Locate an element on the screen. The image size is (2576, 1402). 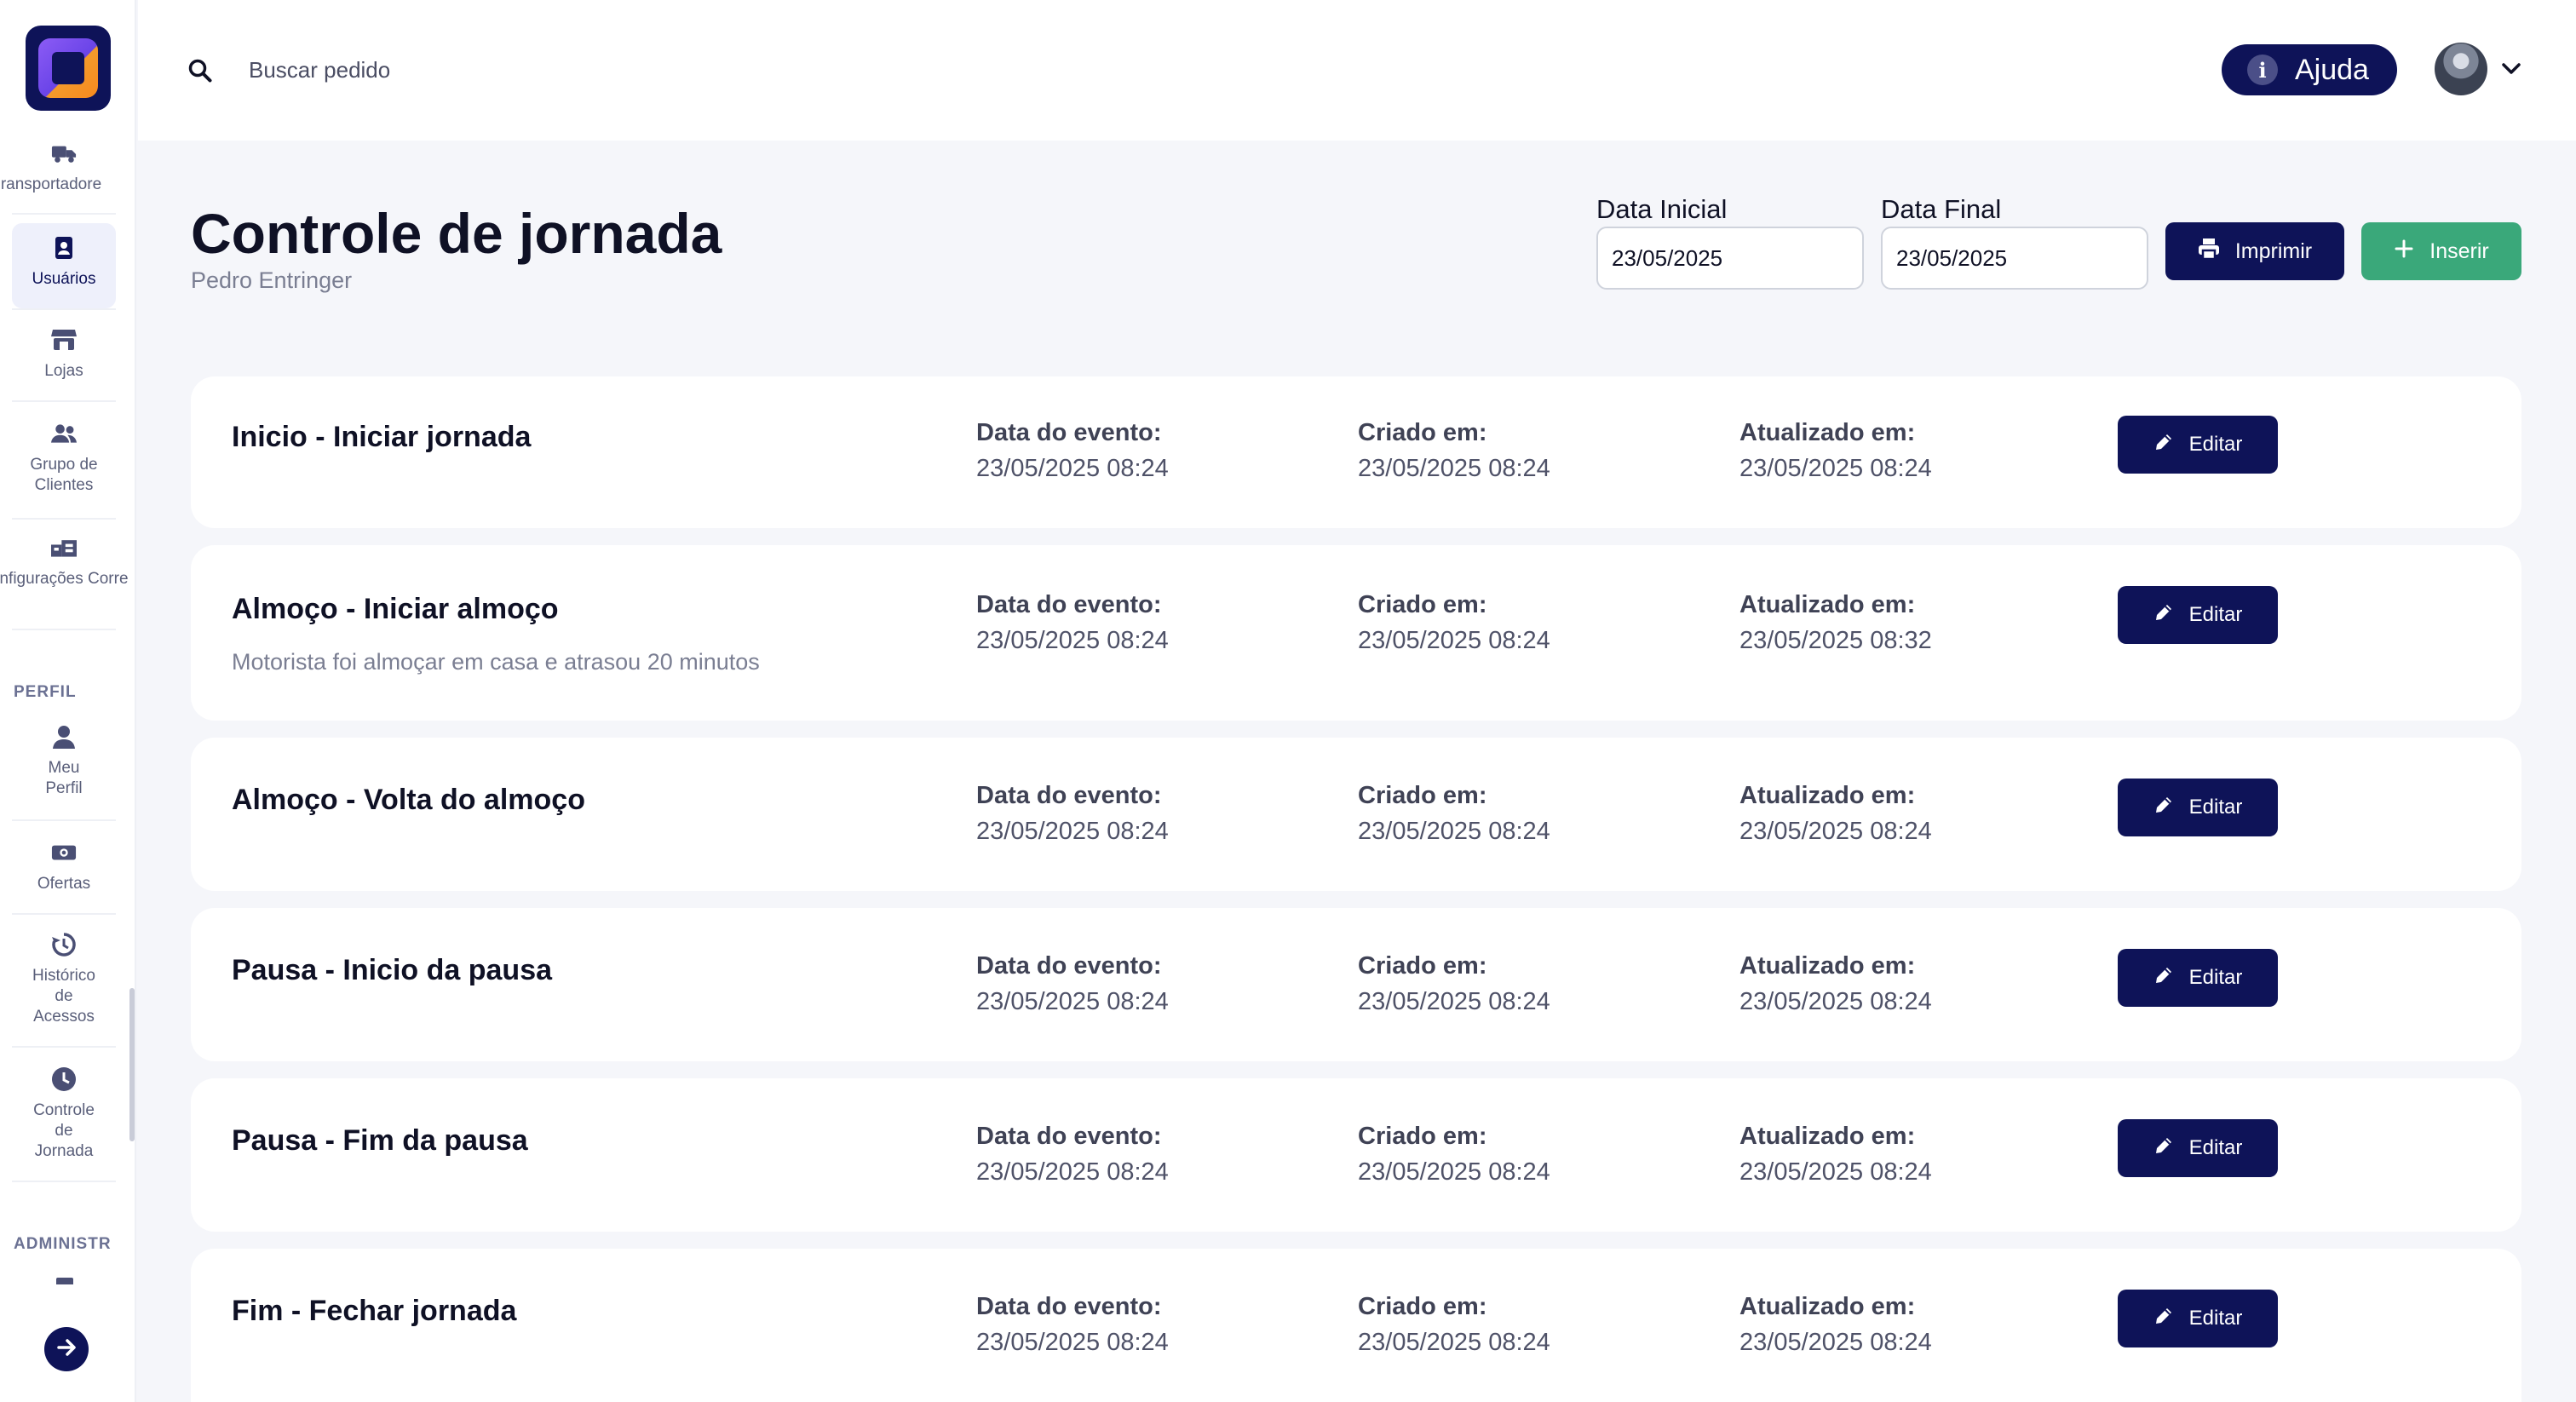
help-button: i Ajuda is located at coordinates (2309, 69).